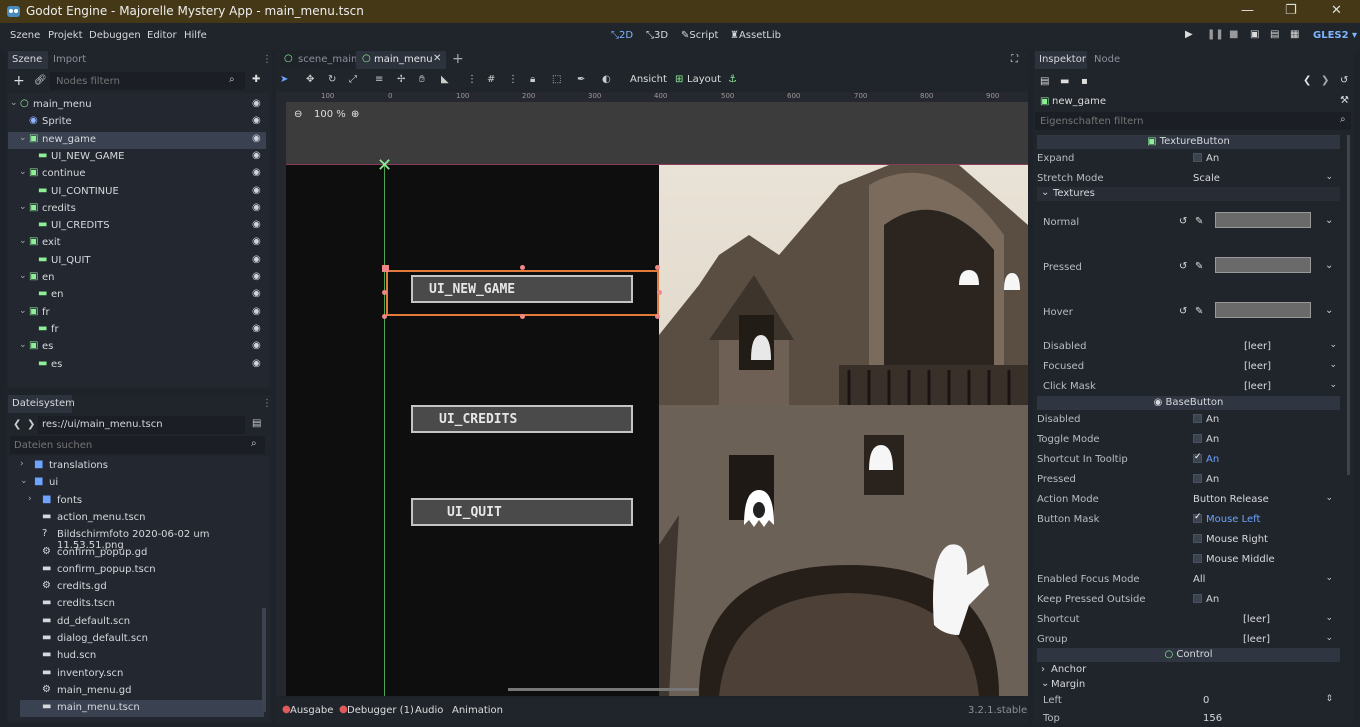 The image size is (1360, 727). Describe the element at coordinates (65, 35) in the screenshot. I see `menu-project: Projekt` at that location.